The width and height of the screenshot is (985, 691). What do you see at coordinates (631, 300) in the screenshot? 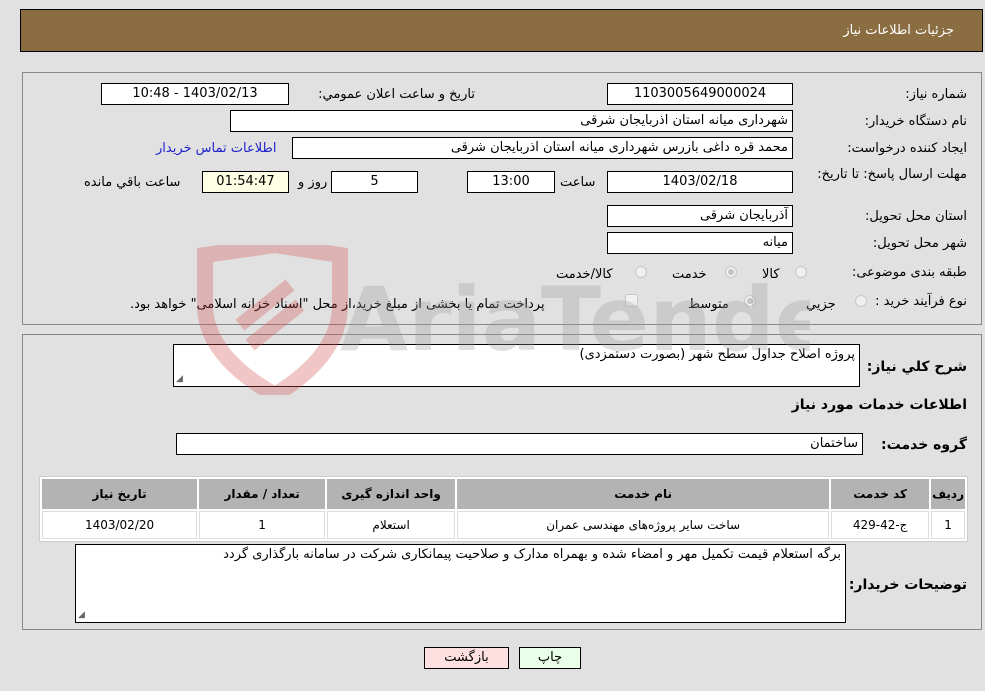
I see `treasury-checkbox` at bounding box center [631, 300].